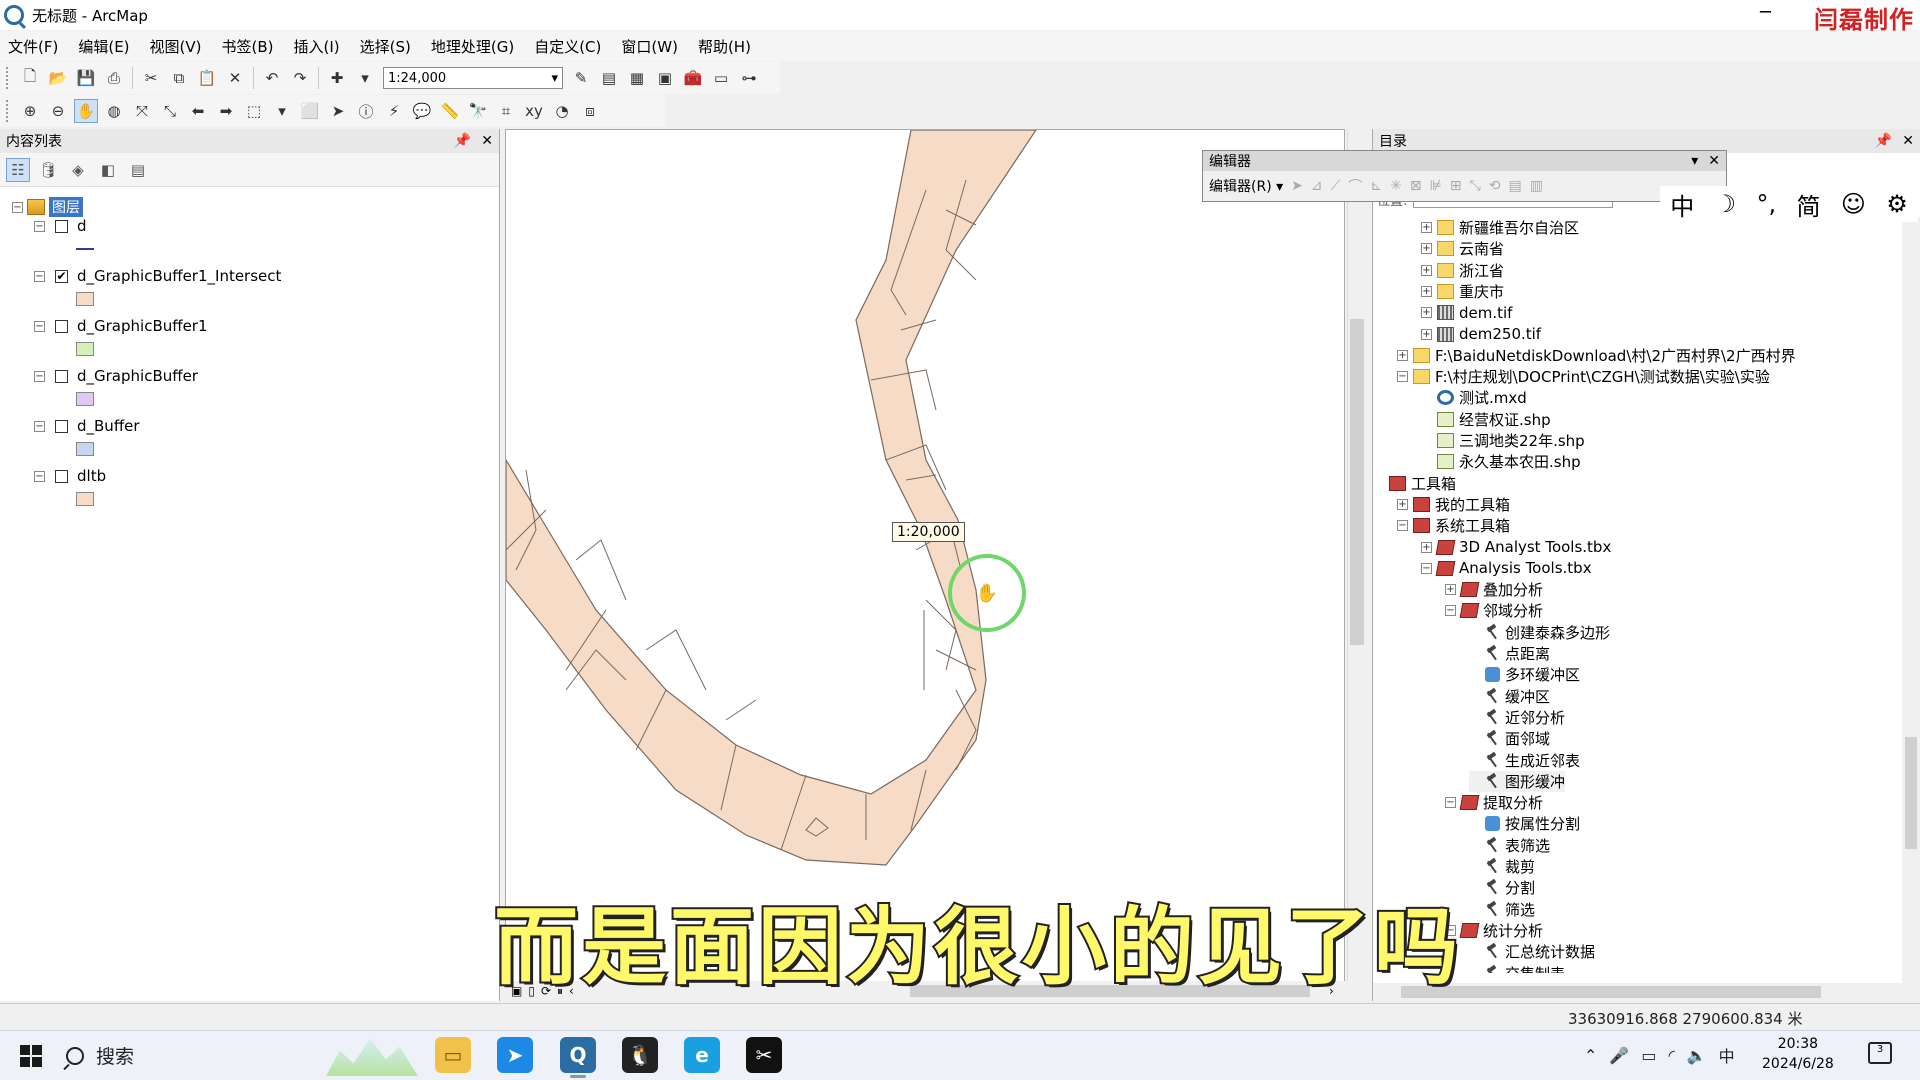  Describe the element at coordinates (721, 78) in the screenshot. I see `python-window-icon: ▭` at that location.